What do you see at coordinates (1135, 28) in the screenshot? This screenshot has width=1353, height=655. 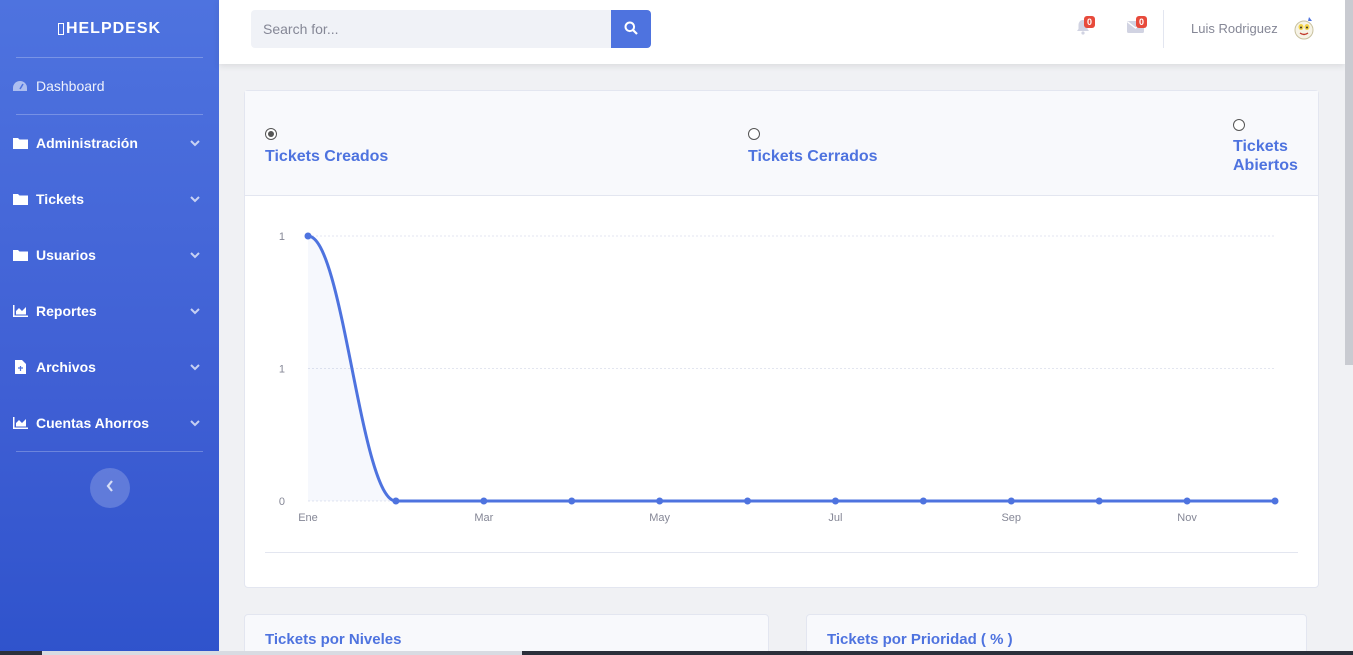 I see `messages-button: 0` at bounding box center [1135, 28].